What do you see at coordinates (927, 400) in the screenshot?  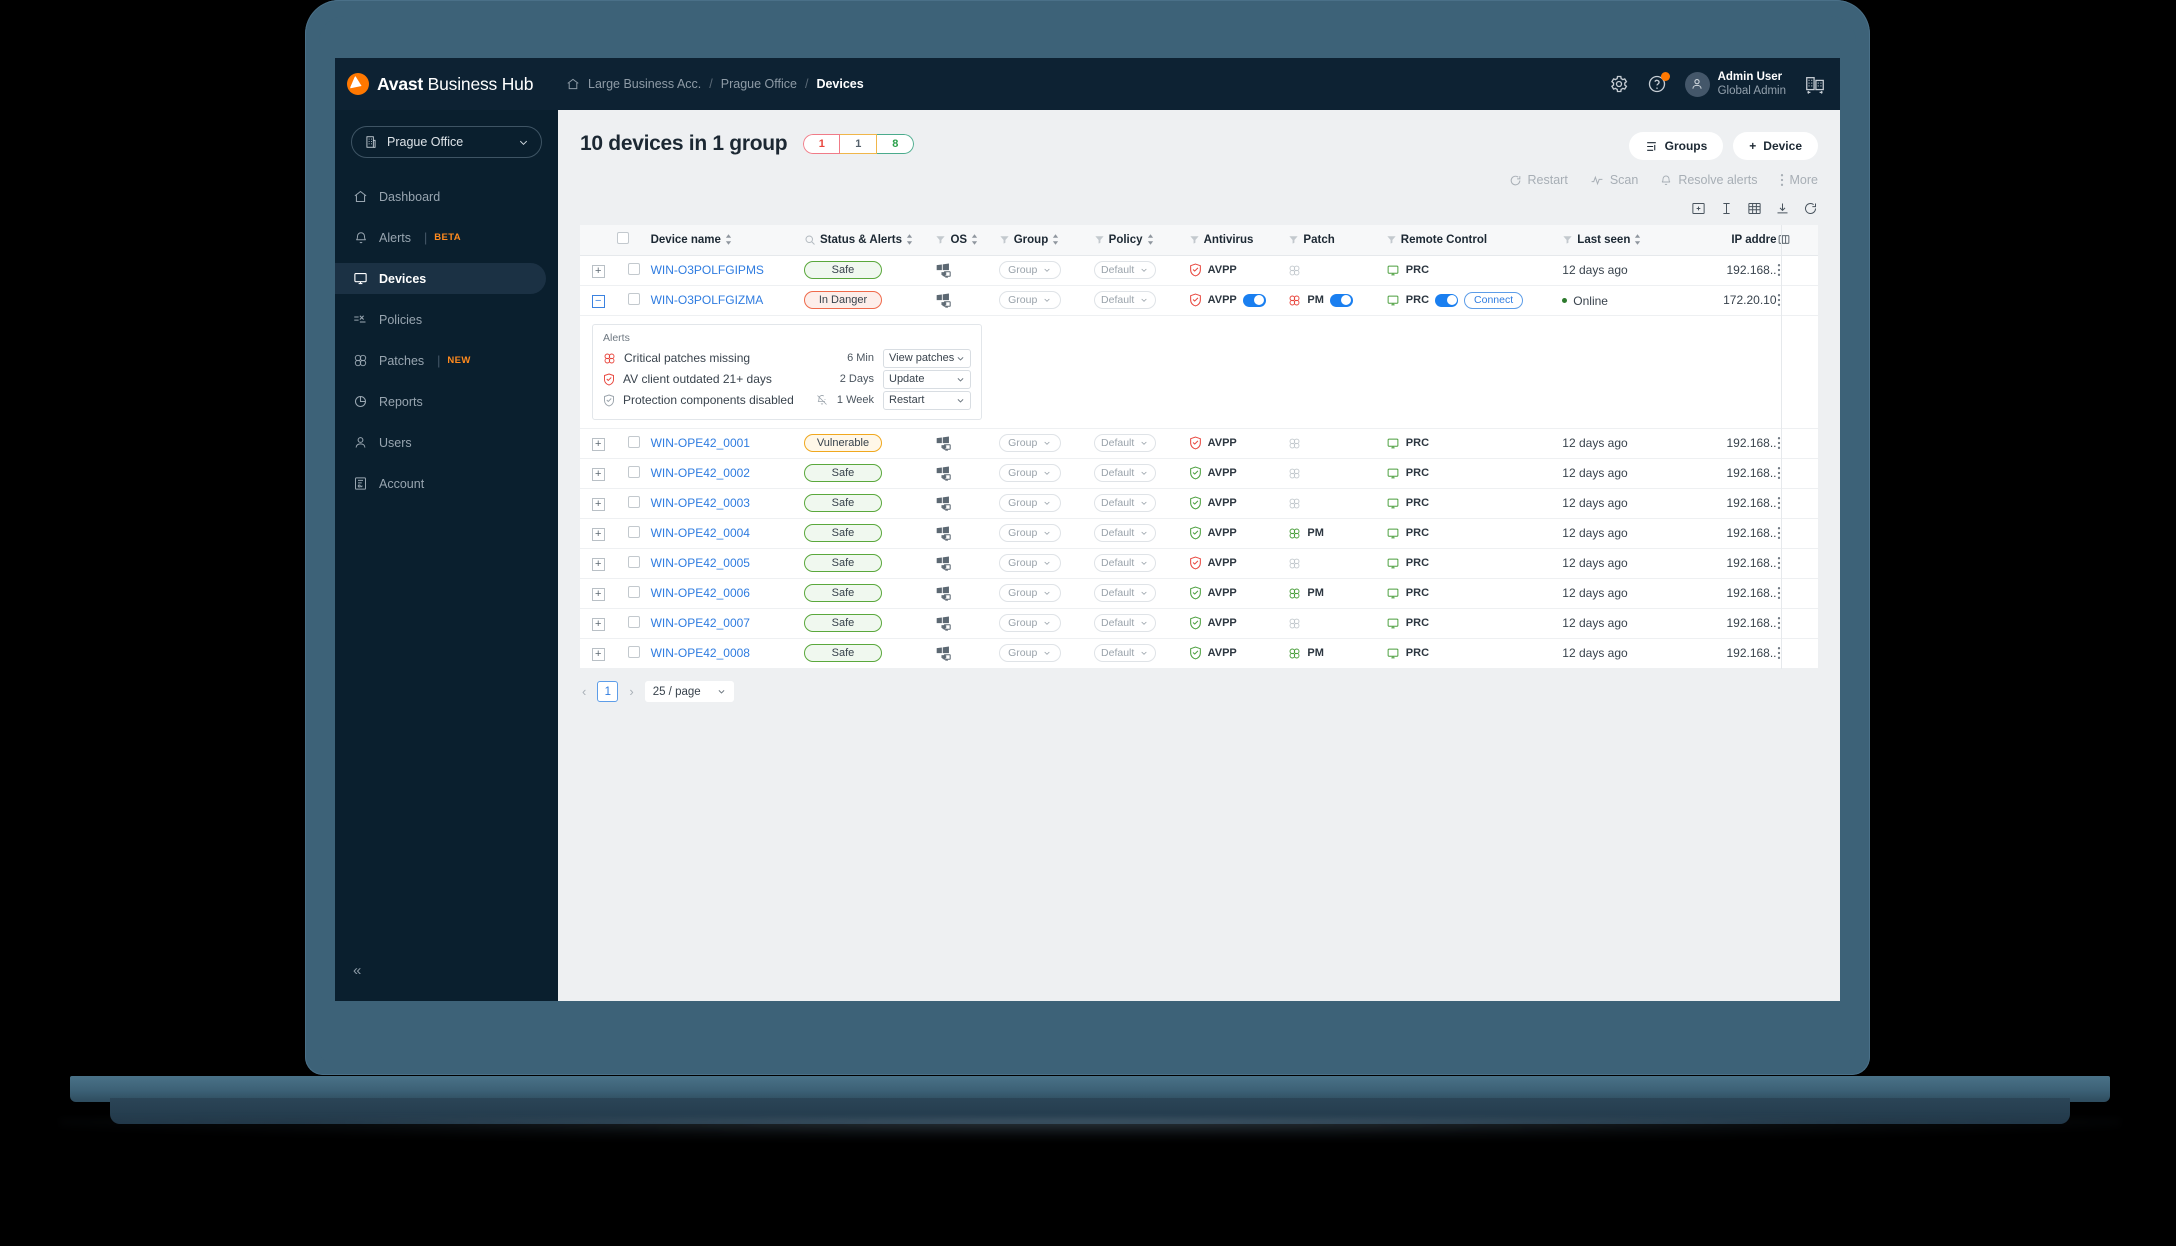 I see `alert-action-select: Restart` at bounding box center [927, 400].